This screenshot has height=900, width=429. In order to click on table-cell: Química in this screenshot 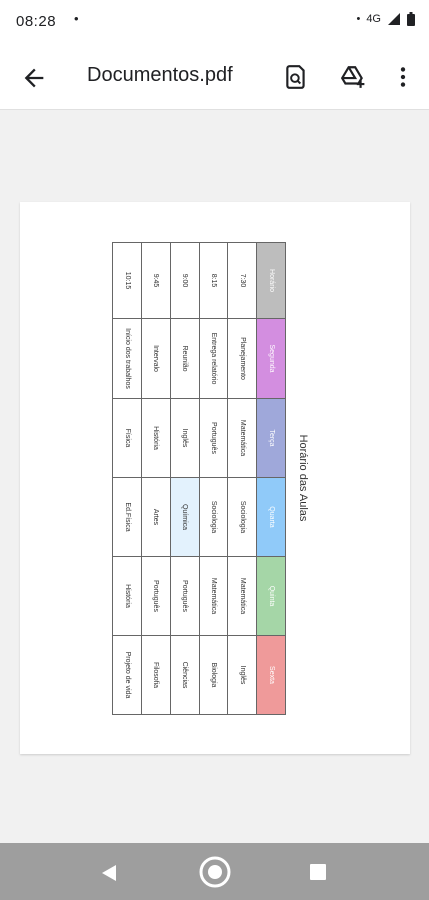, I will do `click(185, 517)`.